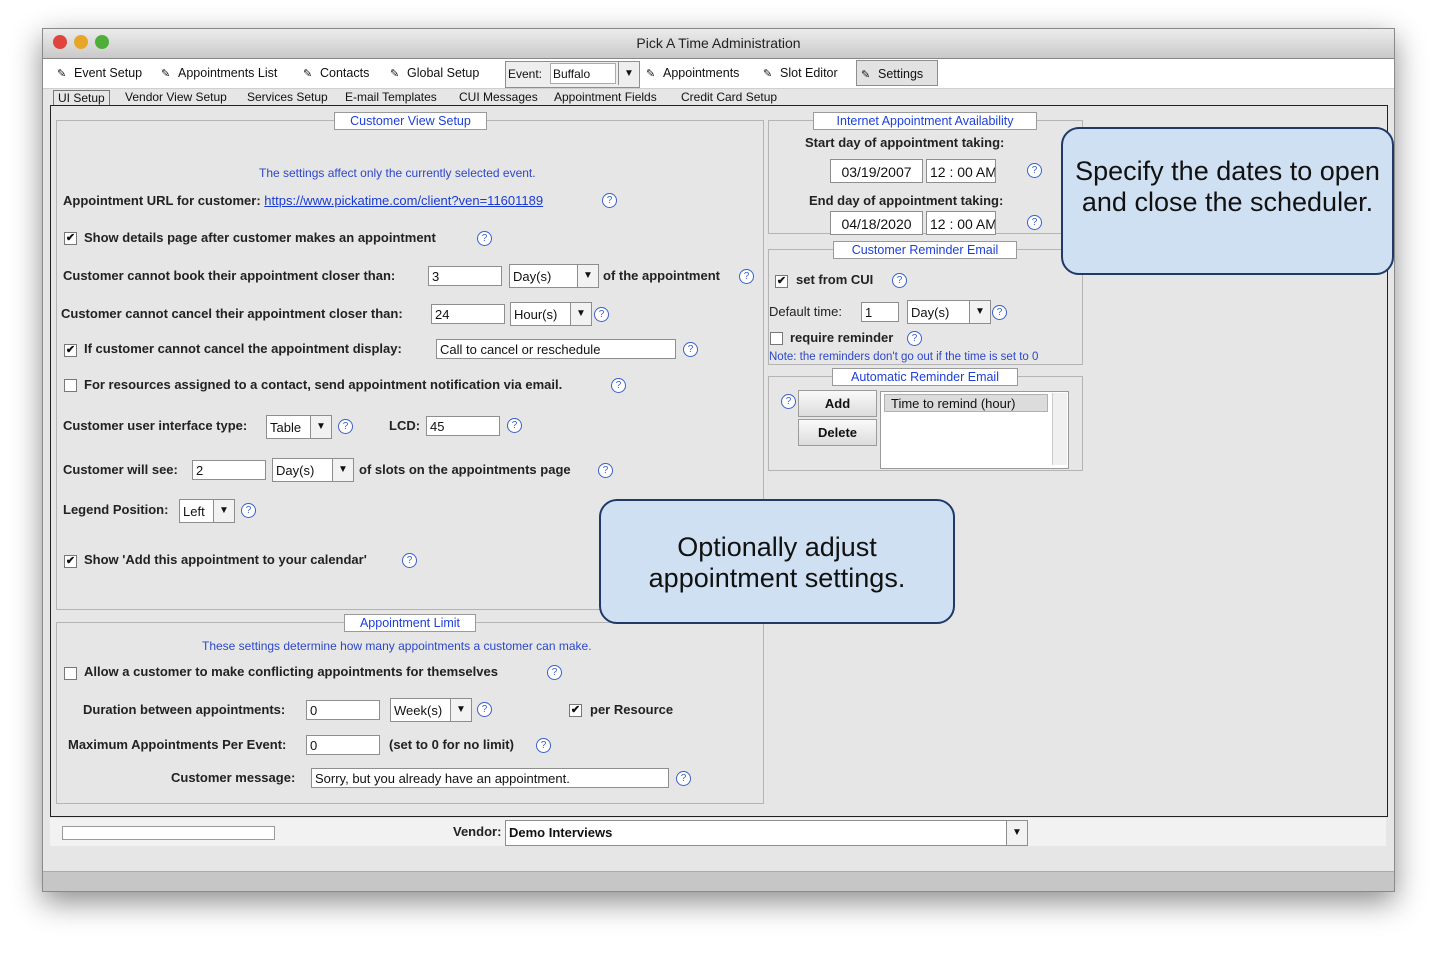  Describe the element at coordinates (207, 511) in the screenshot. I see `legend-position-select: Left ▼` at that location.